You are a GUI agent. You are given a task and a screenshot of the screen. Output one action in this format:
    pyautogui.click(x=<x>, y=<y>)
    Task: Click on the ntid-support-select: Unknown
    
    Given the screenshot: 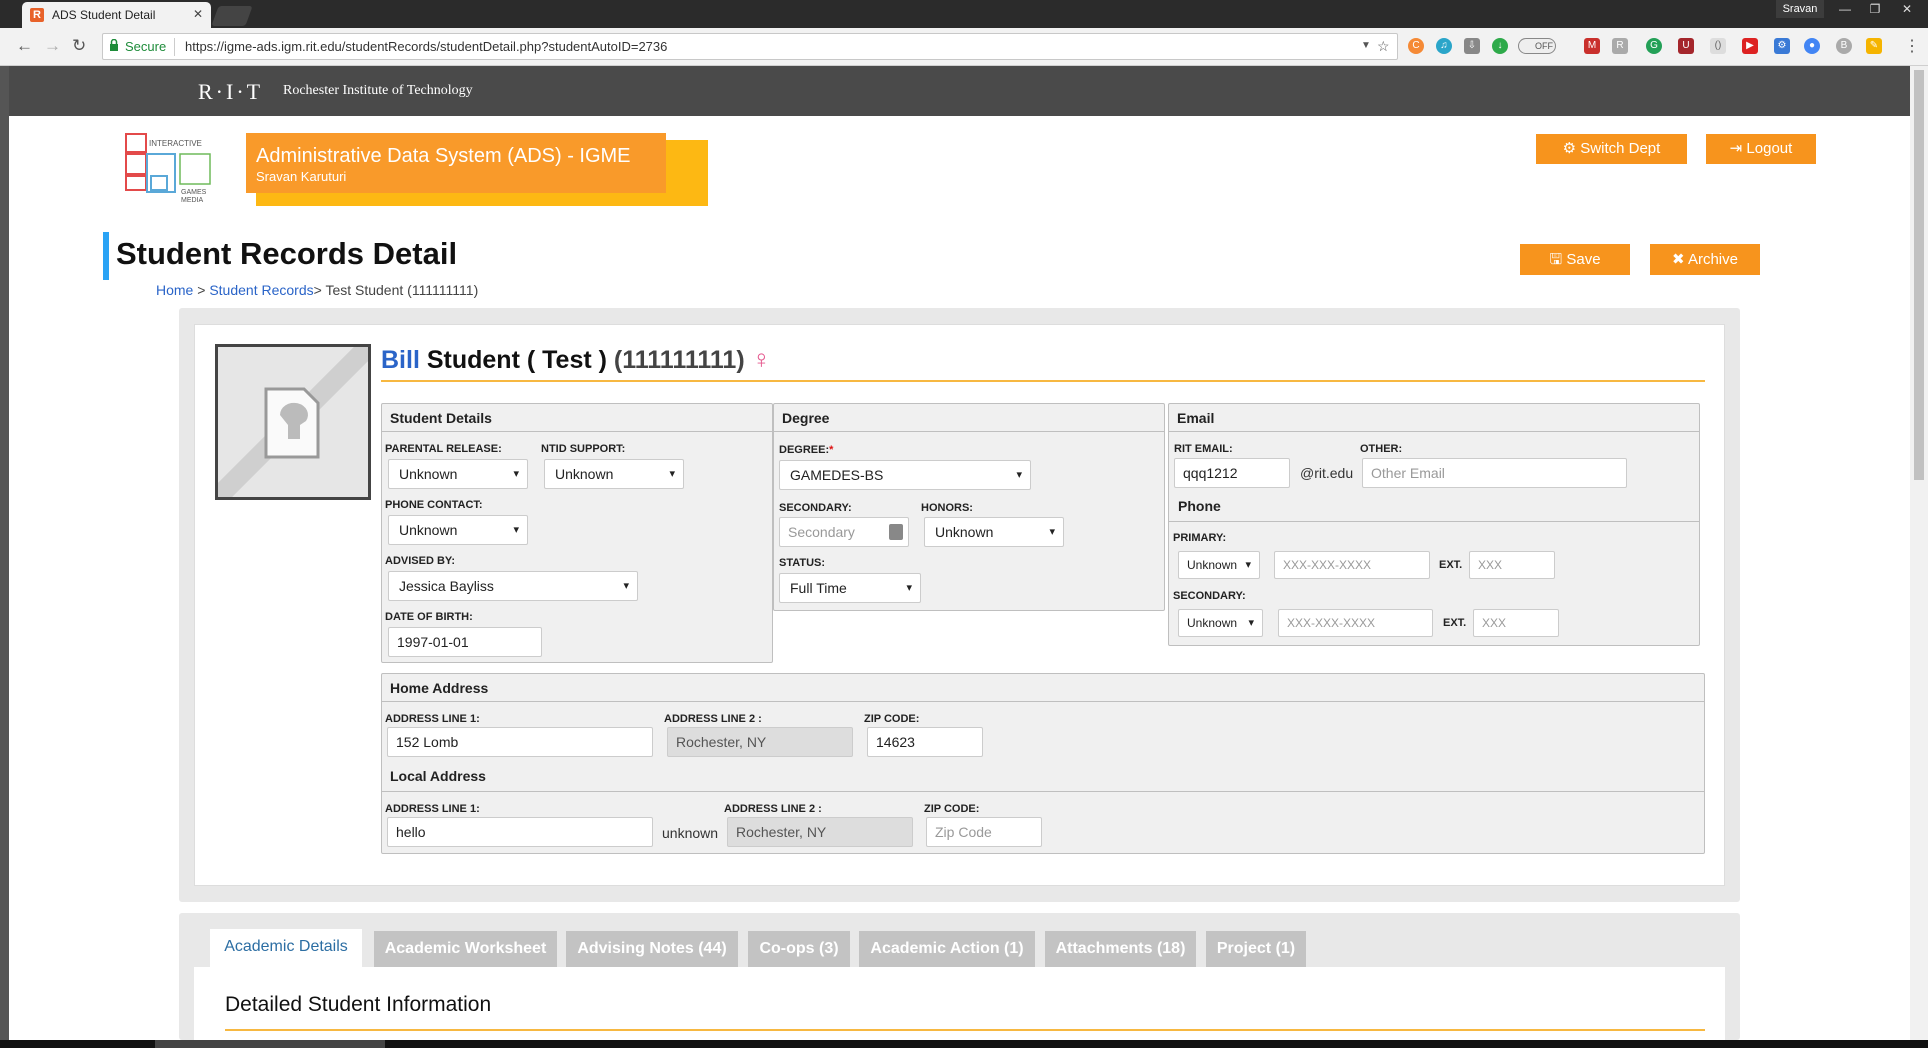 What is the action you would take?
    pyautogui.click(x=614, y=474)
    